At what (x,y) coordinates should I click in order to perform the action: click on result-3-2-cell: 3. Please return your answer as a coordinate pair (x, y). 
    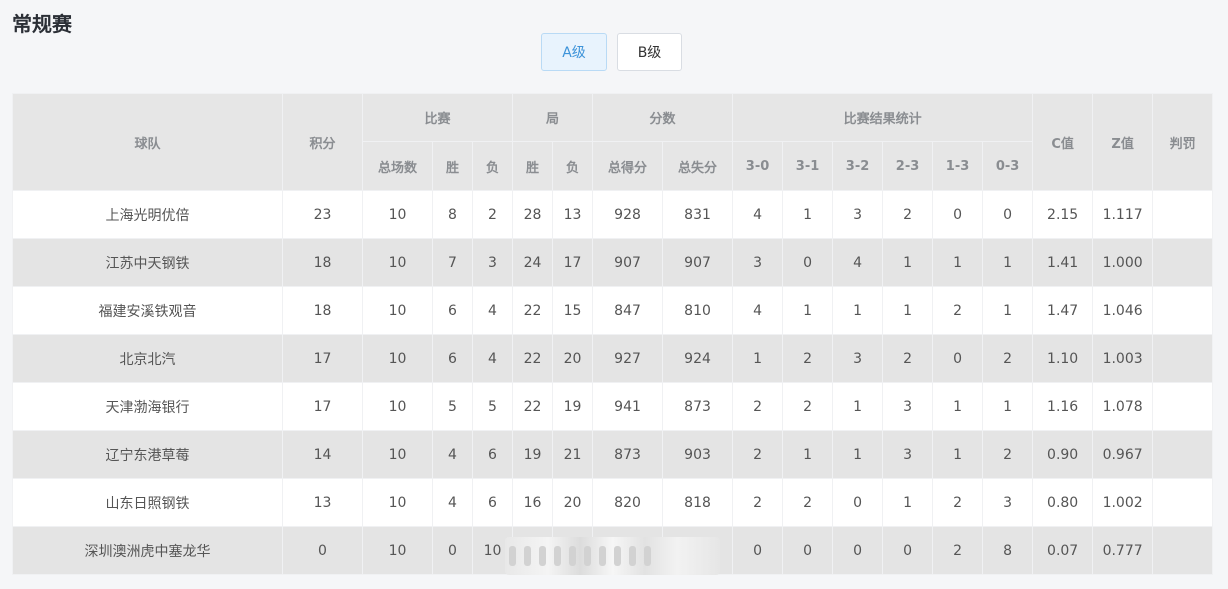
    Looking at the image, I should click on (858, 358).